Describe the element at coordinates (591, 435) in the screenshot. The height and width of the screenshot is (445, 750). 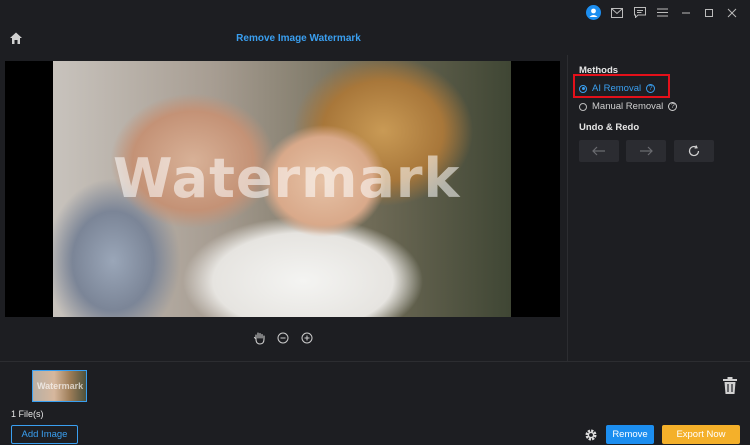
I see `gear-icon` at that location.